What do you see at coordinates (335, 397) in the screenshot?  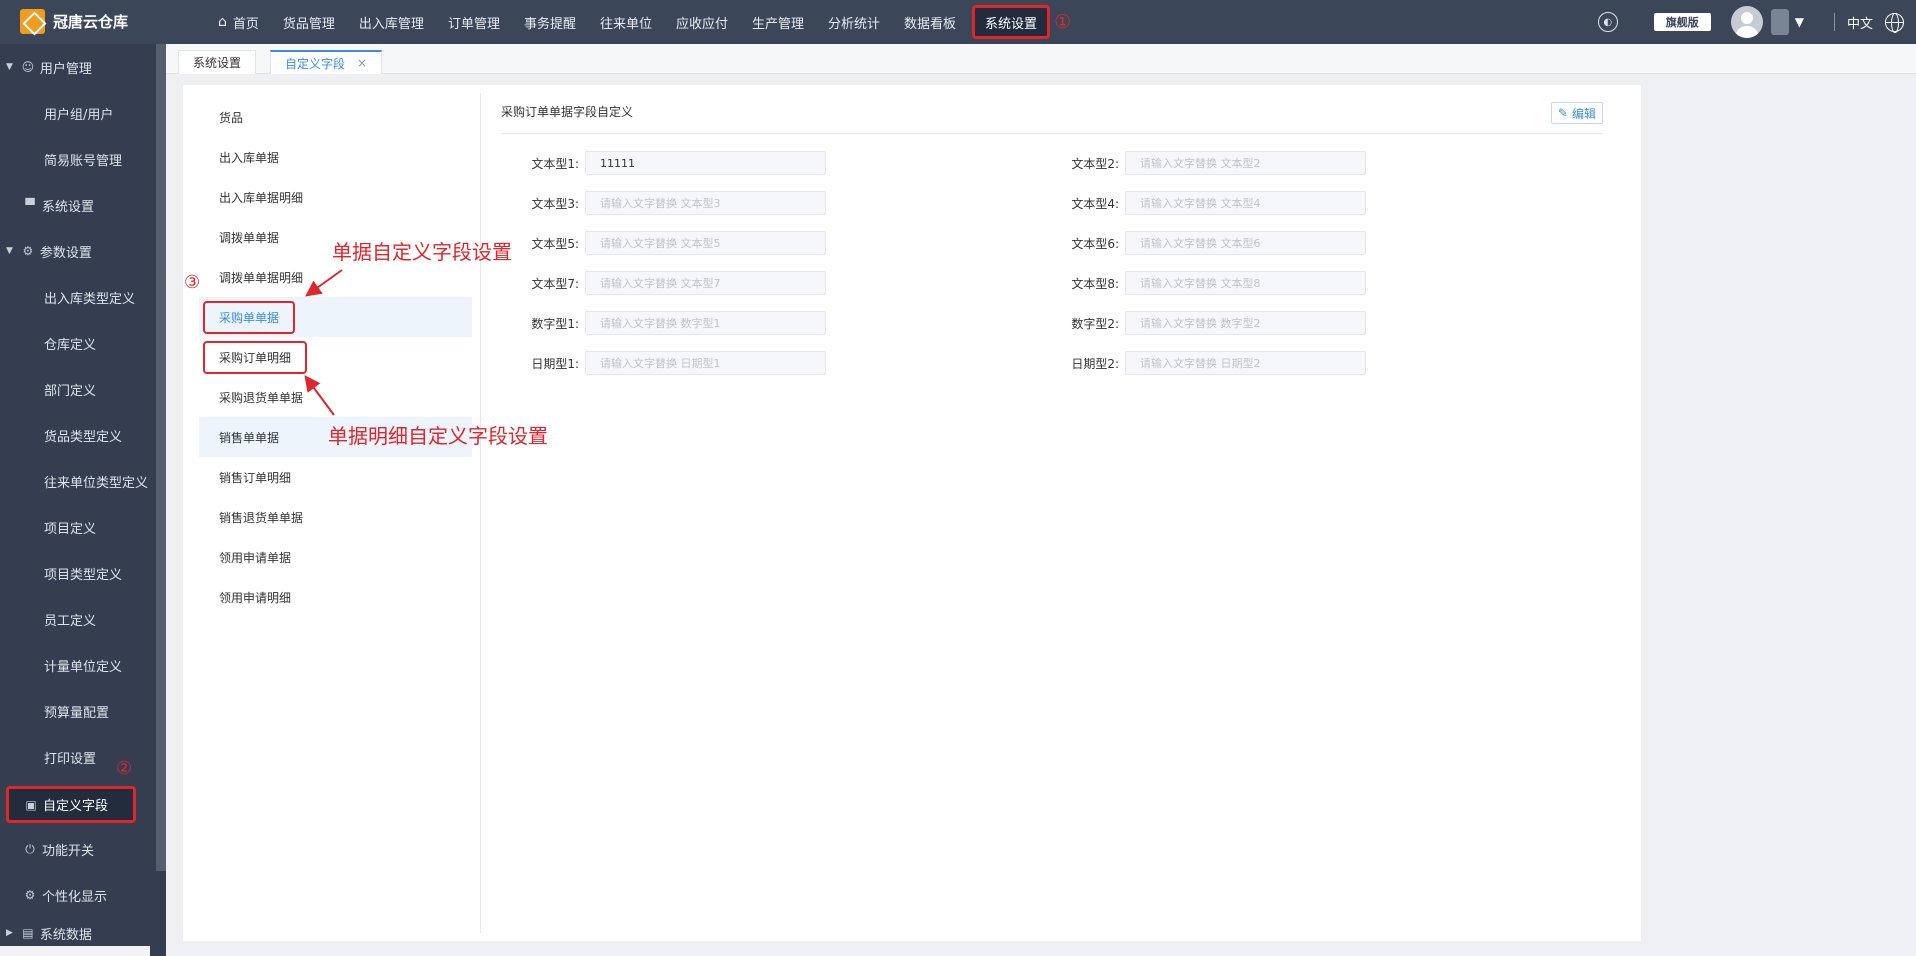 I see `list-item-purchase-return: 采购退货单单据` at bounding box center [335, 397].